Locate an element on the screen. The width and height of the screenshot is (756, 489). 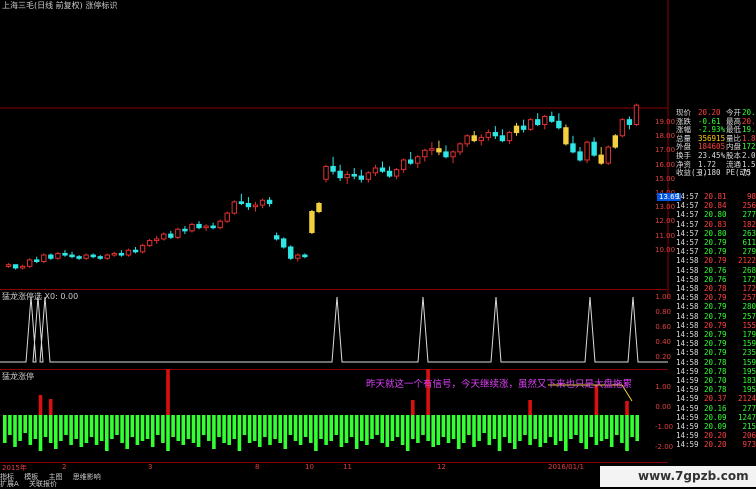
indicator-tabs: 指标 模板 主图 思维影响 is located at coordinates (334, 476).